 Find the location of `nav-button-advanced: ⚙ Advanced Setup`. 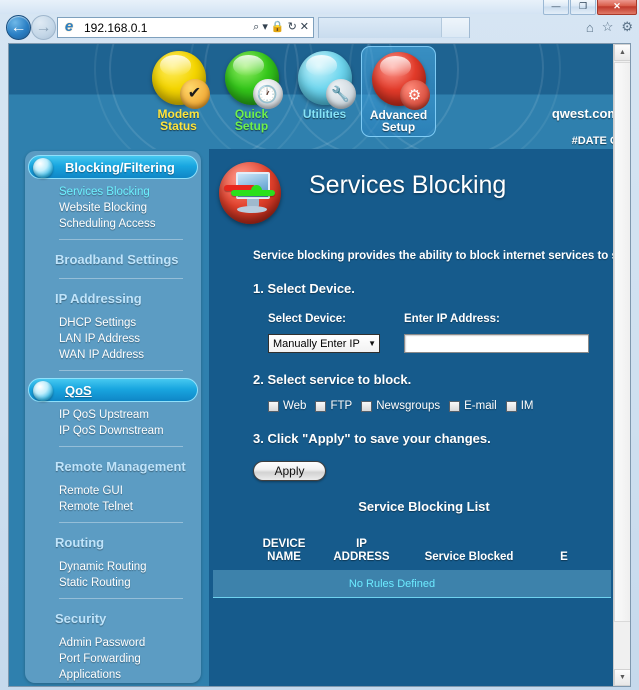

nav-button-advanced: ⚙ Advanced Setup is located at coordinates (398, 91).